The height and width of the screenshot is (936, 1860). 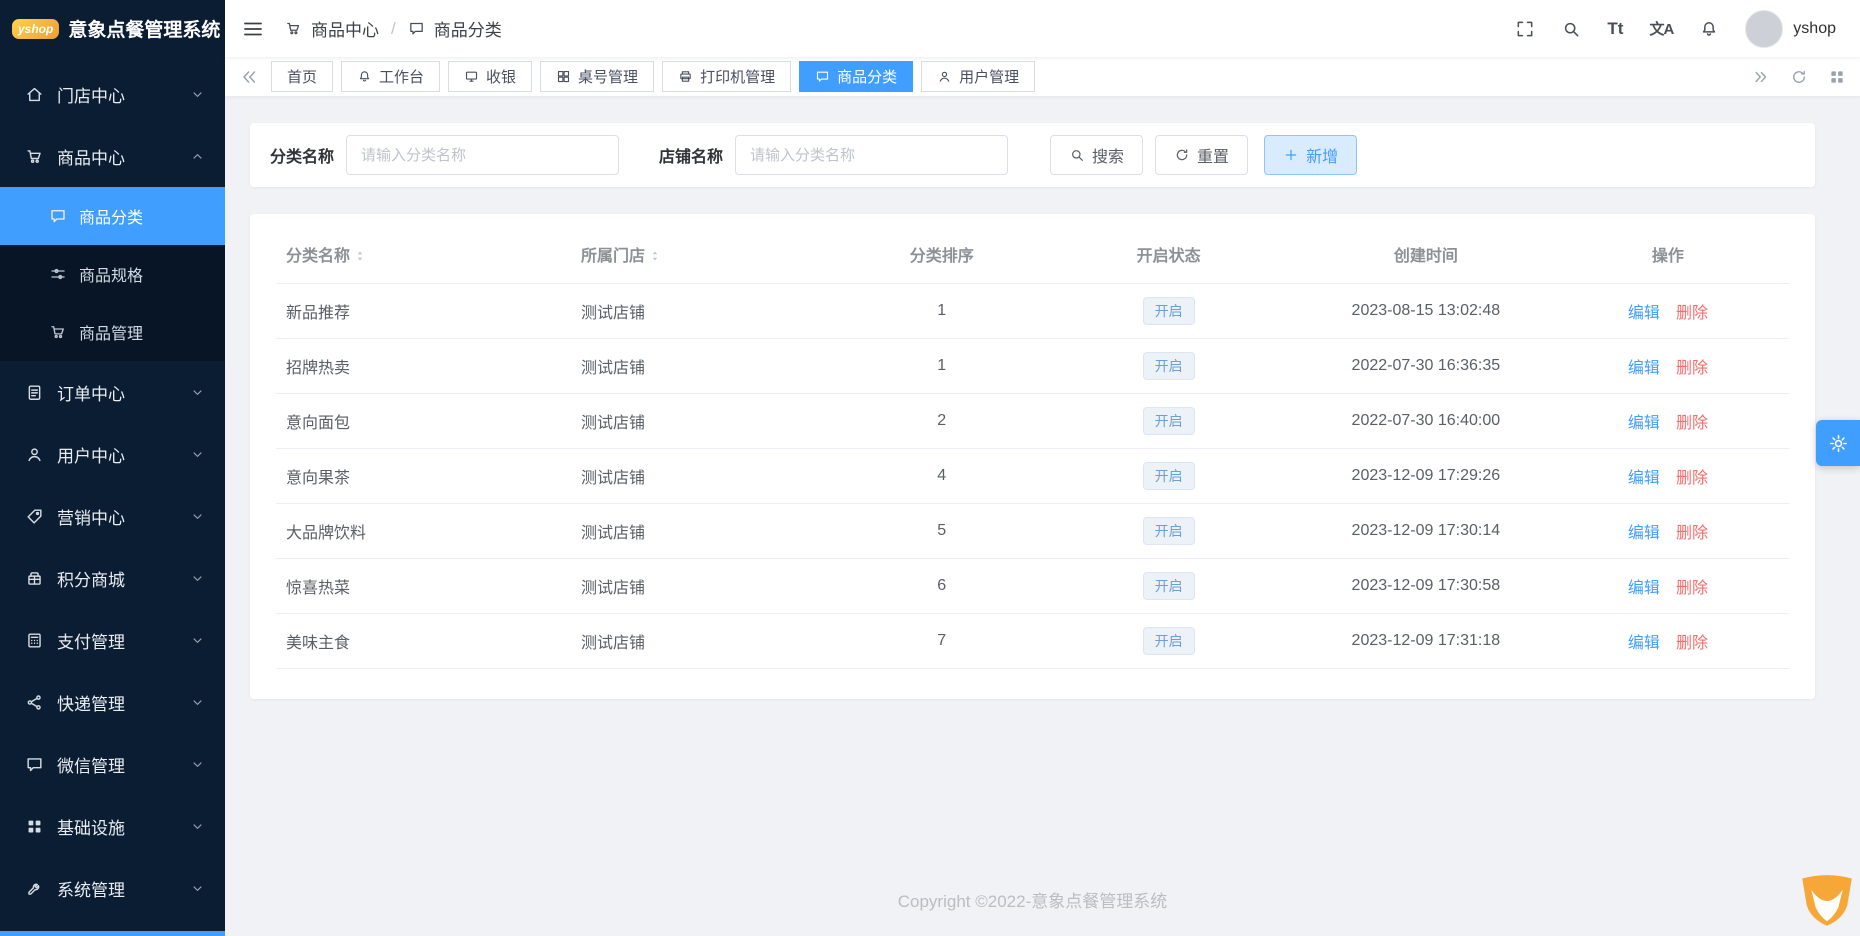 What do you see at coordinates (1790, 28) in the screenshot?
I see `user-menu: yshop` at bounding box center [1790, 28].